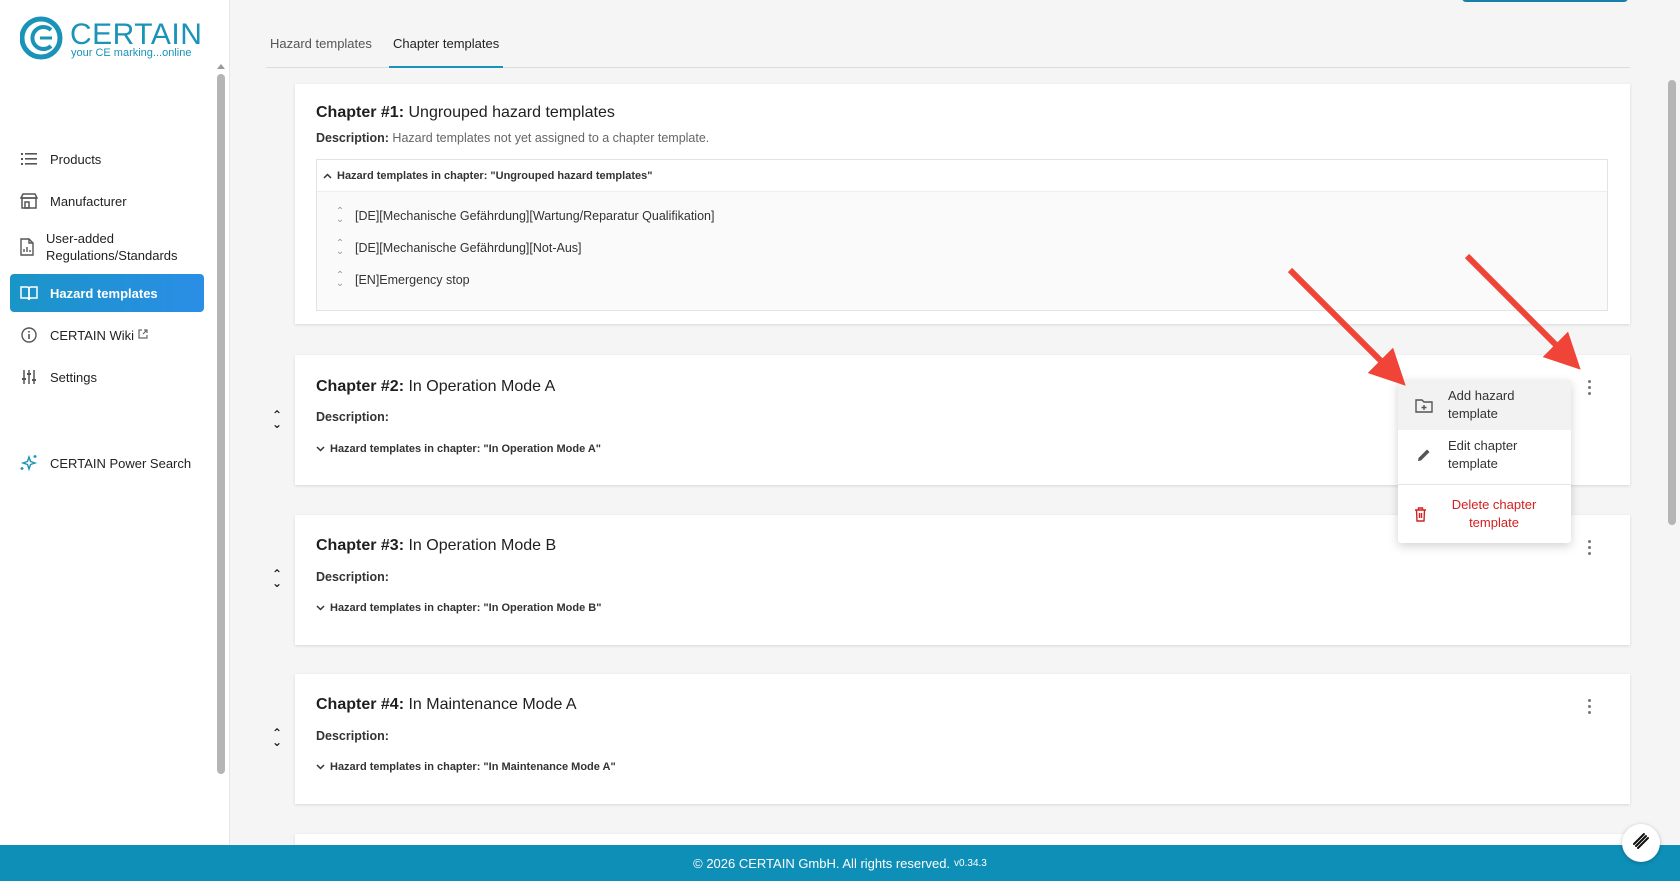 This screenshot has width=1680, height=881. What do you see at coordinates (482, 386) in the screenshot?
I see `chapter-name: In Operation Mode A` at bounding box center [482, 386].